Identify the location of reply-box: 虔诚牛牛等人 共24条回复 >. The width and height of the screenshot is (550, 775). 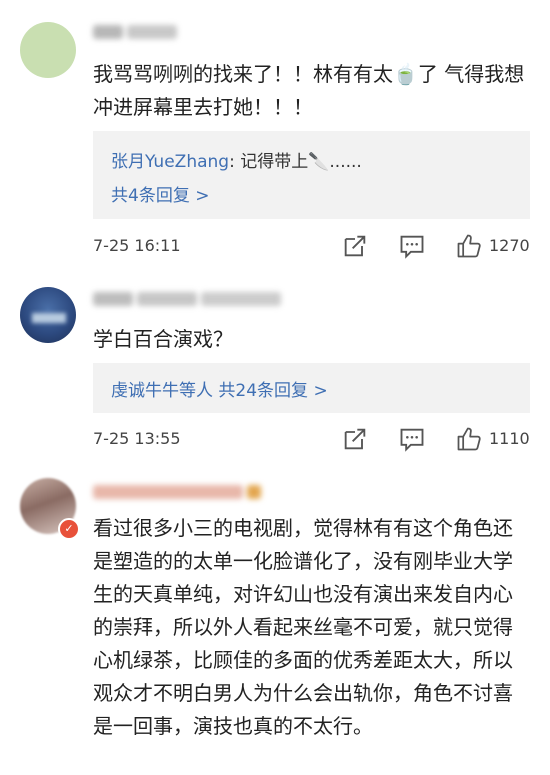
(311, 388).